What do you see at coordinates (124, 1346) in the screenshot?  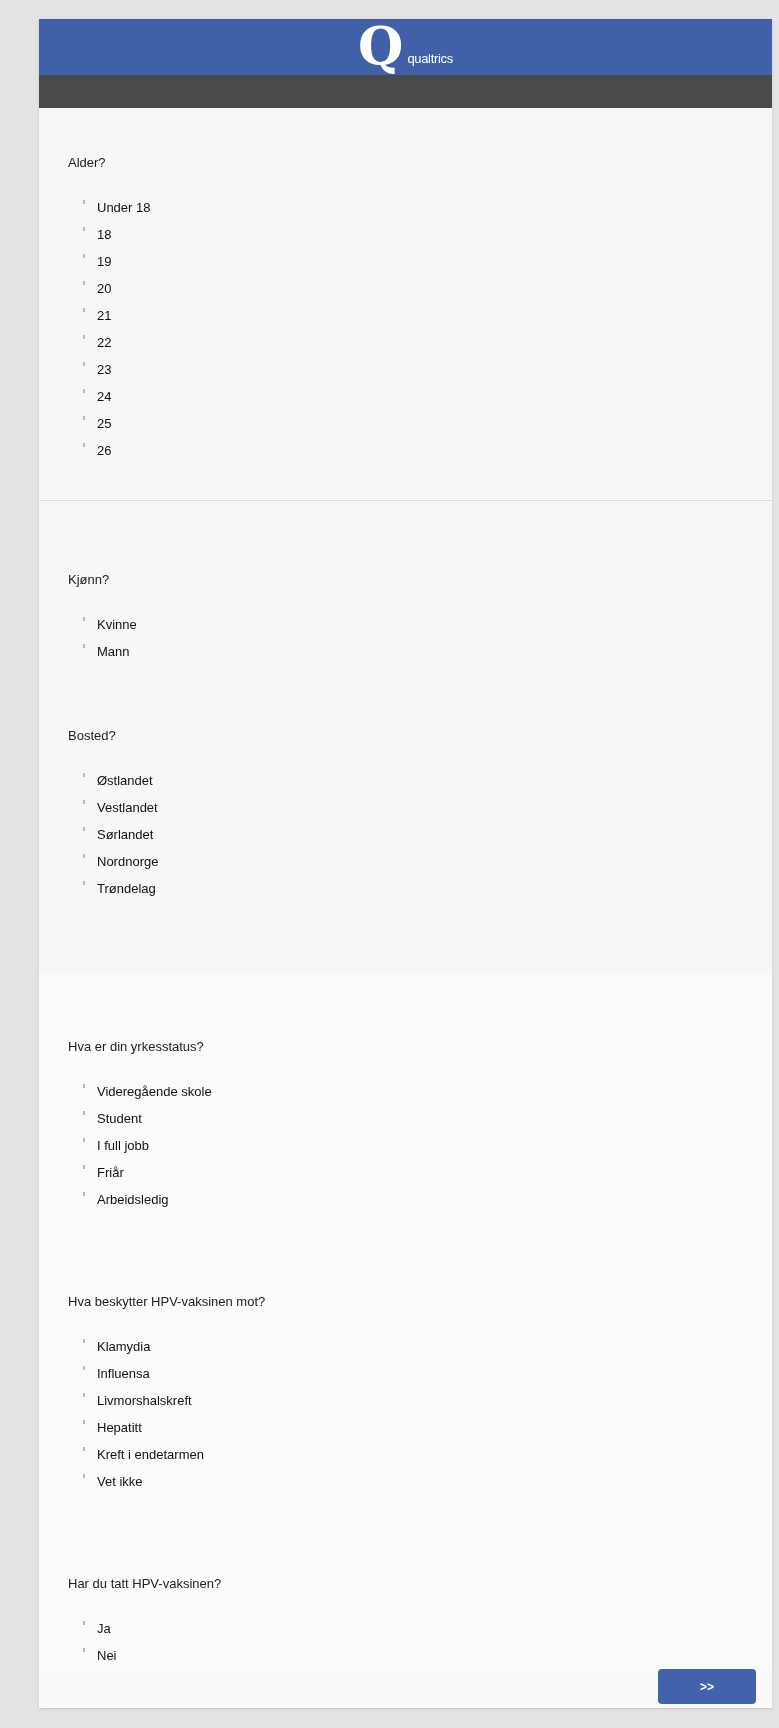 I see `option-label: Klamydia` at bounding box center [124, 1346].